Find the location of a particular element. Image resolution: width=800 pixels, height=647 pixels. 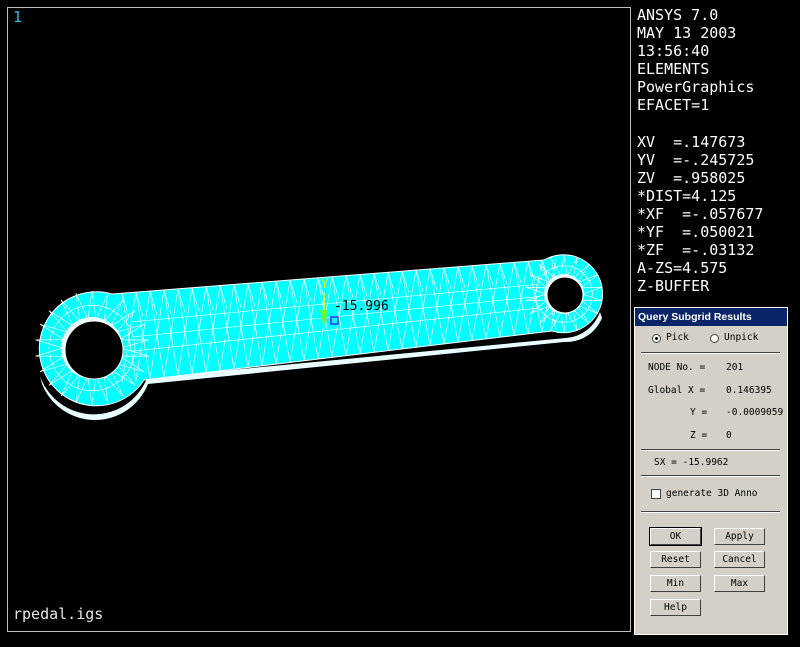

global-x-label: Global X = is located at coordinates (677, 390).